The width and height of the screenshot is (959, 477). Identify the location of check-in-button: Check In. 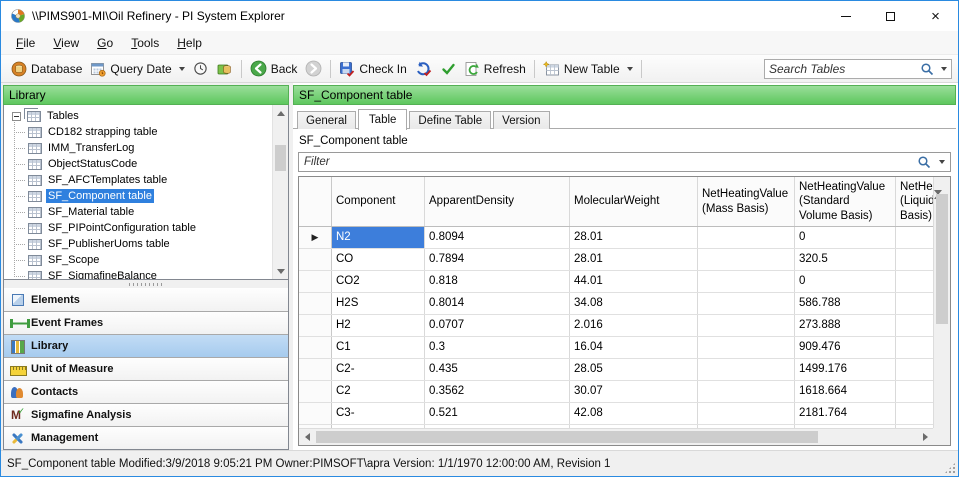
(372, 69).